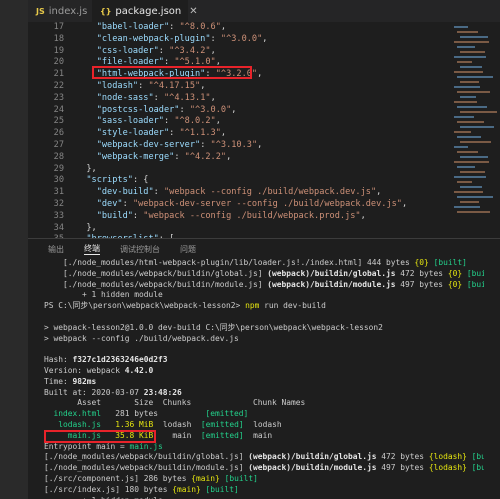  I want to click on terminal-line: Built at: 2020-03-07 23:48:26, so click(113, 392).